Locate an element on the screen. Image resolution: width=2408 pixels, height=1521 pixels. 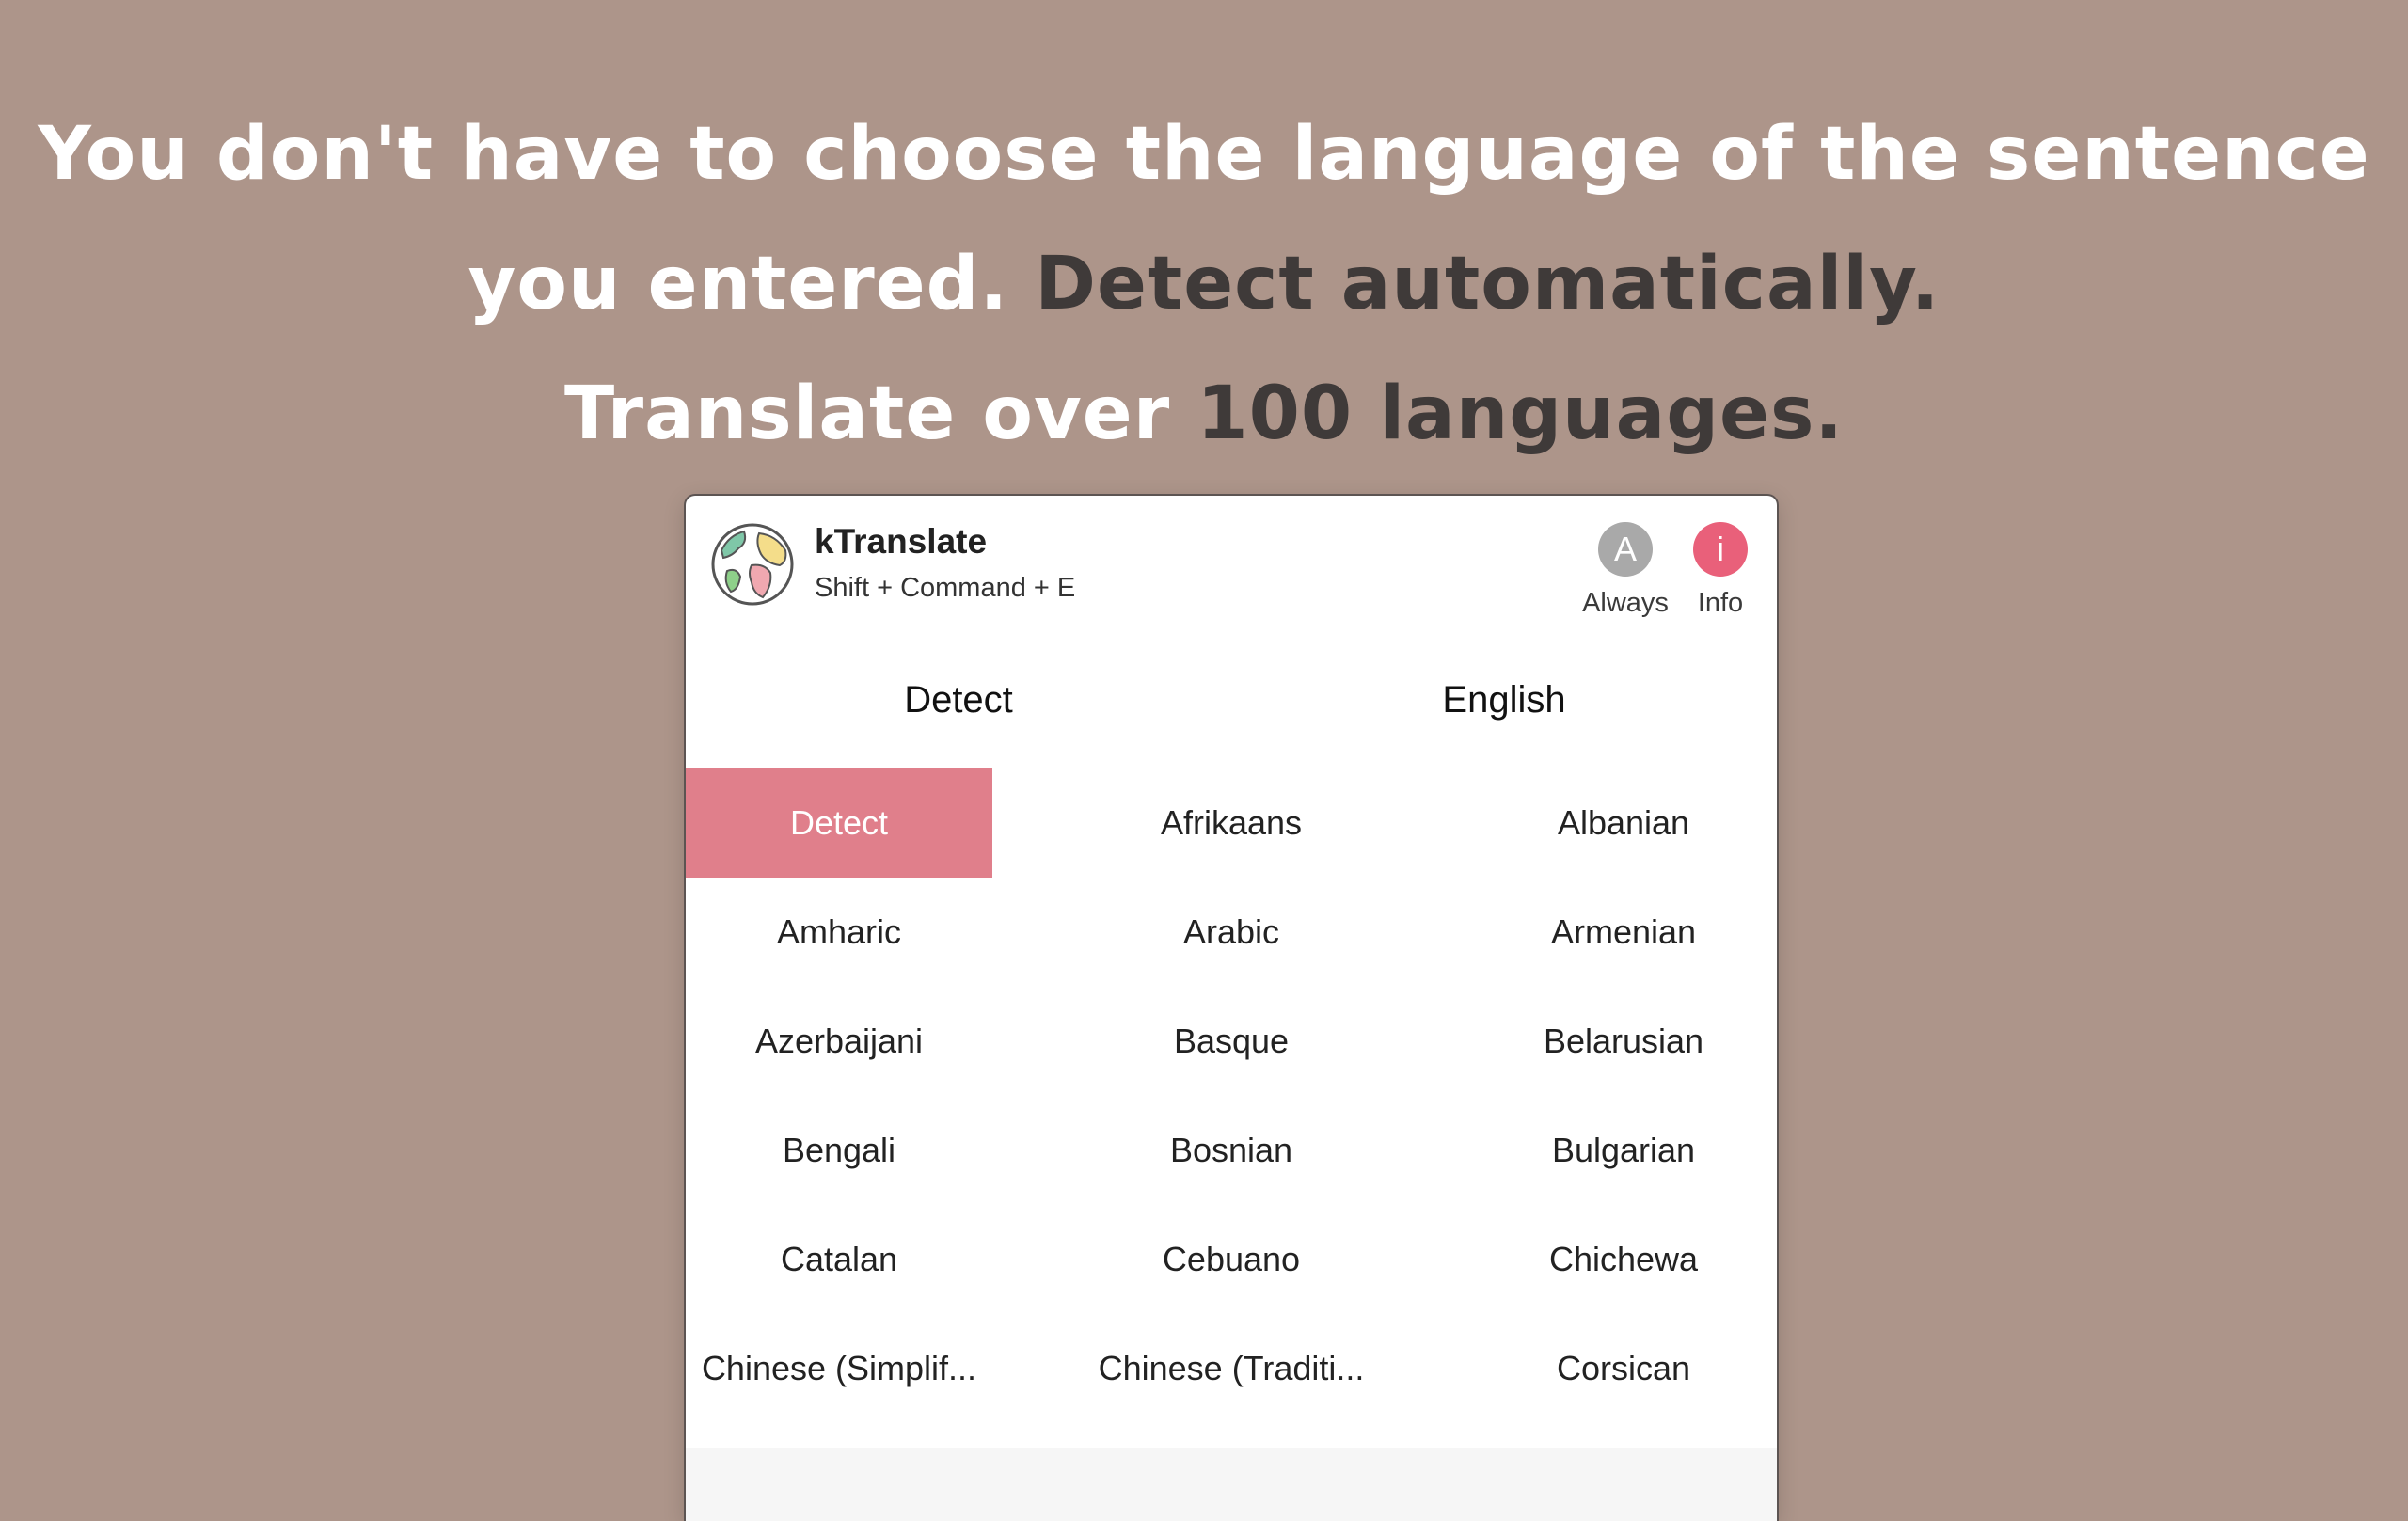
language-row: Detect Afrikaans Albanian is located at coordinates (1232, 823).